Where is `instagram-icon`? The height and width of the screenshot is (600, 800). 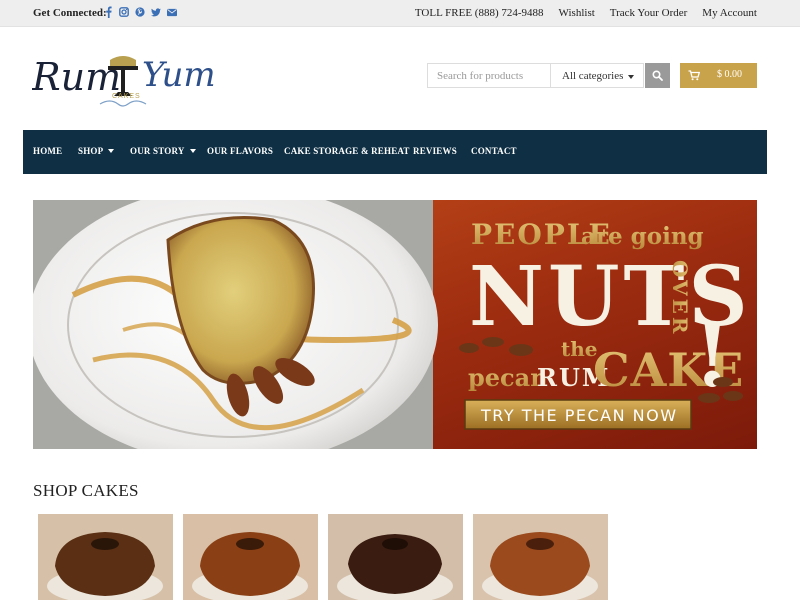 instagram-icon is located at coordinates (124, 12).